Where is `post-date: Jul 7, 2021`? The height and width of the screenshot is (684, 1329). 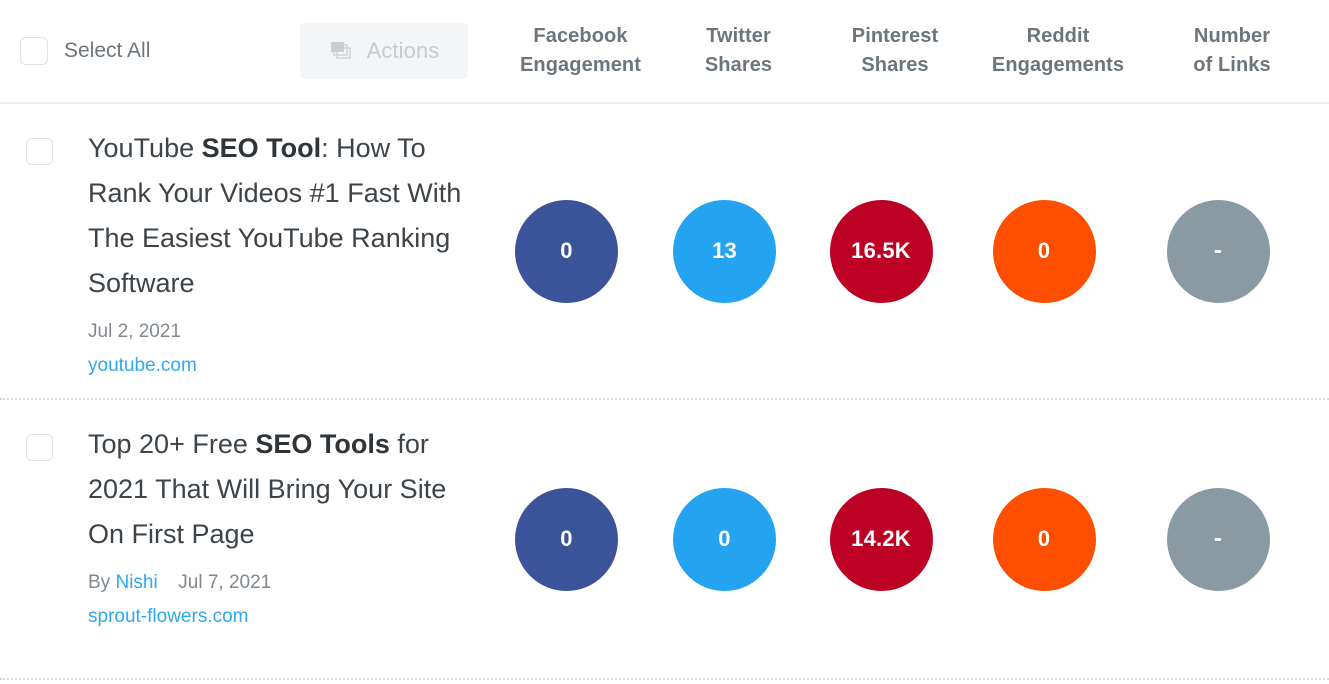
post-date: Jul 7, 2021 is located at coordinates (225, 582).